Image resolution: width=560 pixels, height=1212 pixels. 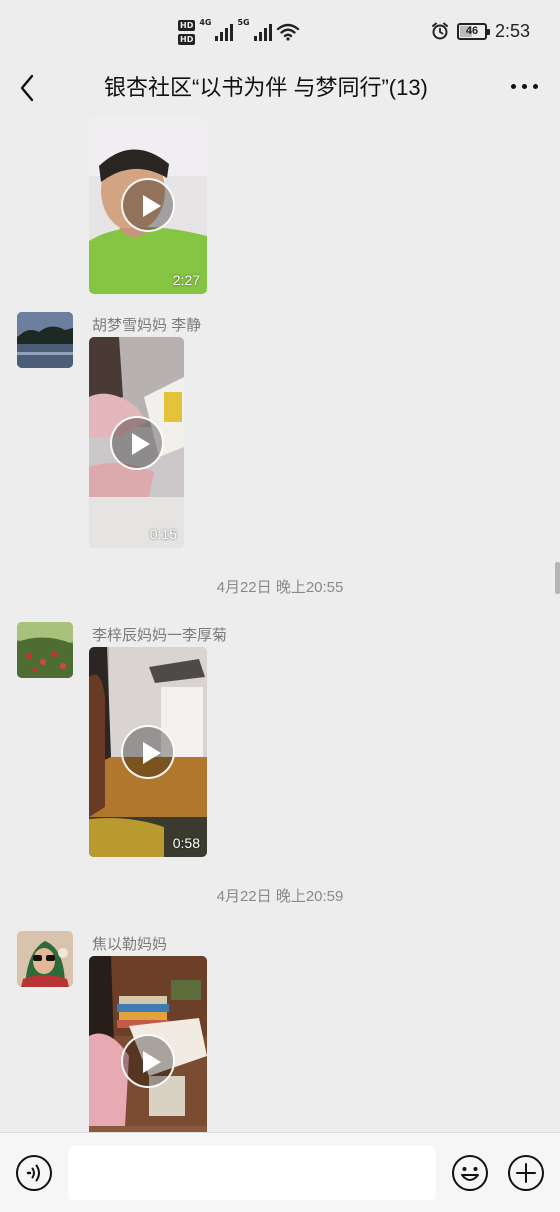 I want to click on more-button, so click(x=524, y=88).